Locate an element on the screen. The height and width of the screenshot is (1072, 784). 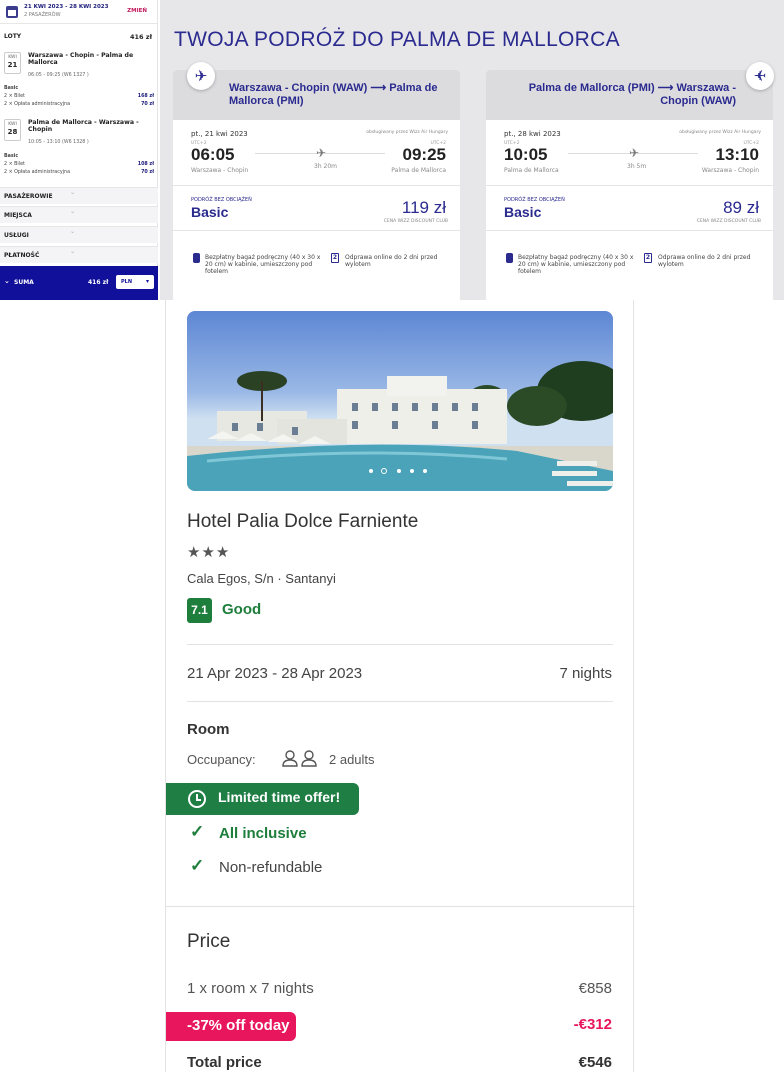
trip-dates: 21 KWI 2023 - 28 KWI 2023 is located at coordinates (66, 7).